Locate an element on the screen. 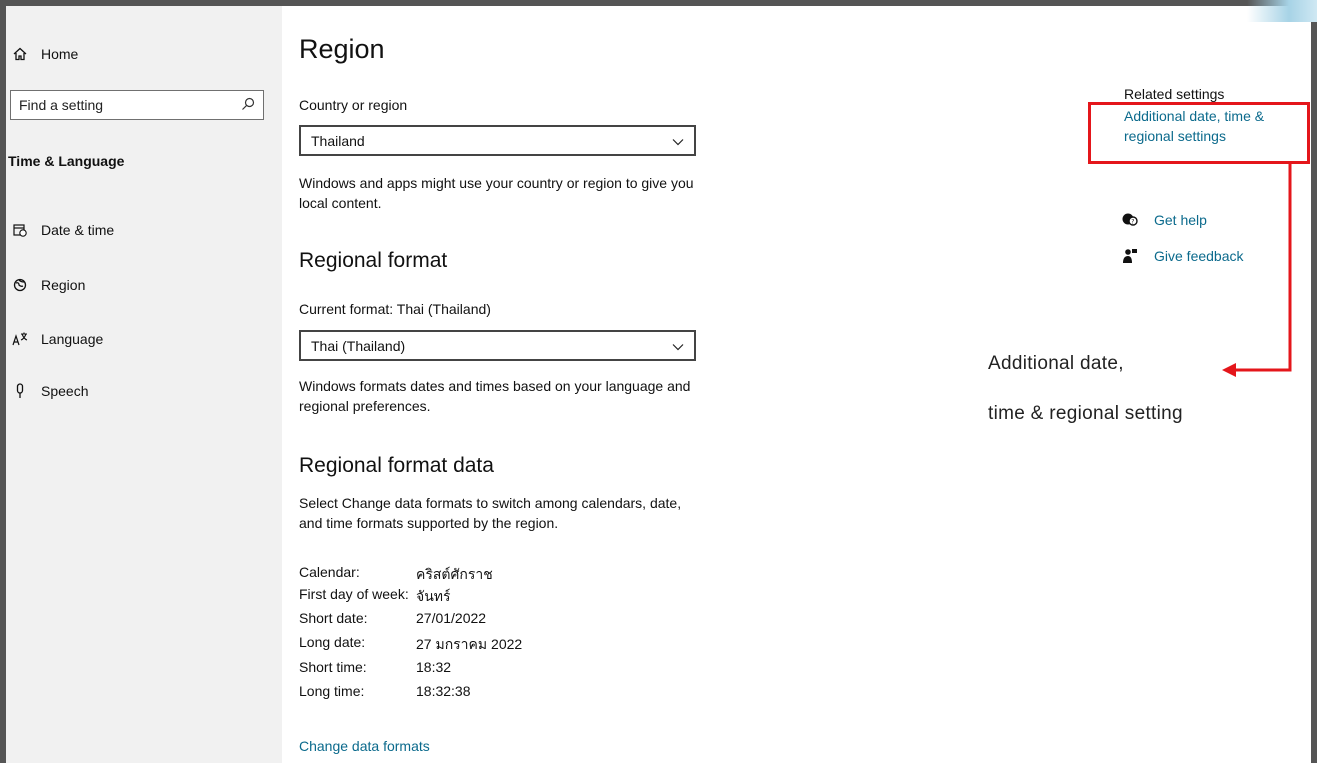 Image resolution: width=1317 pixels, height=763 pixels. data-row-long-date: Long date: 27 มกราคม 2022 is located at coordinates (410, 645).